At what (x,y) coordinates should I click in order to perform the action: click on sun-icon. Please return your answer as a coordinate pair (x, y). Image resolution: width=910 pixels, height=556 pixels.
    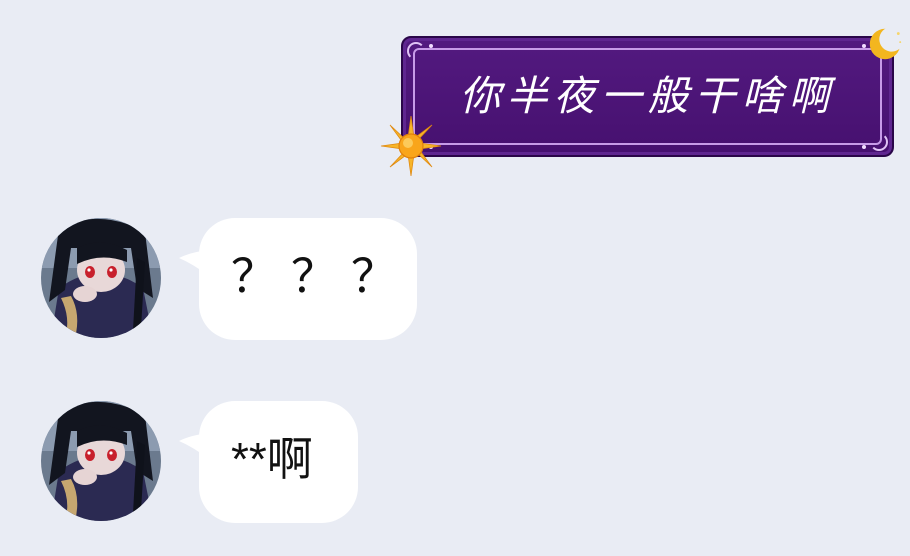
    Looking at the image, I should click on (411, 146).